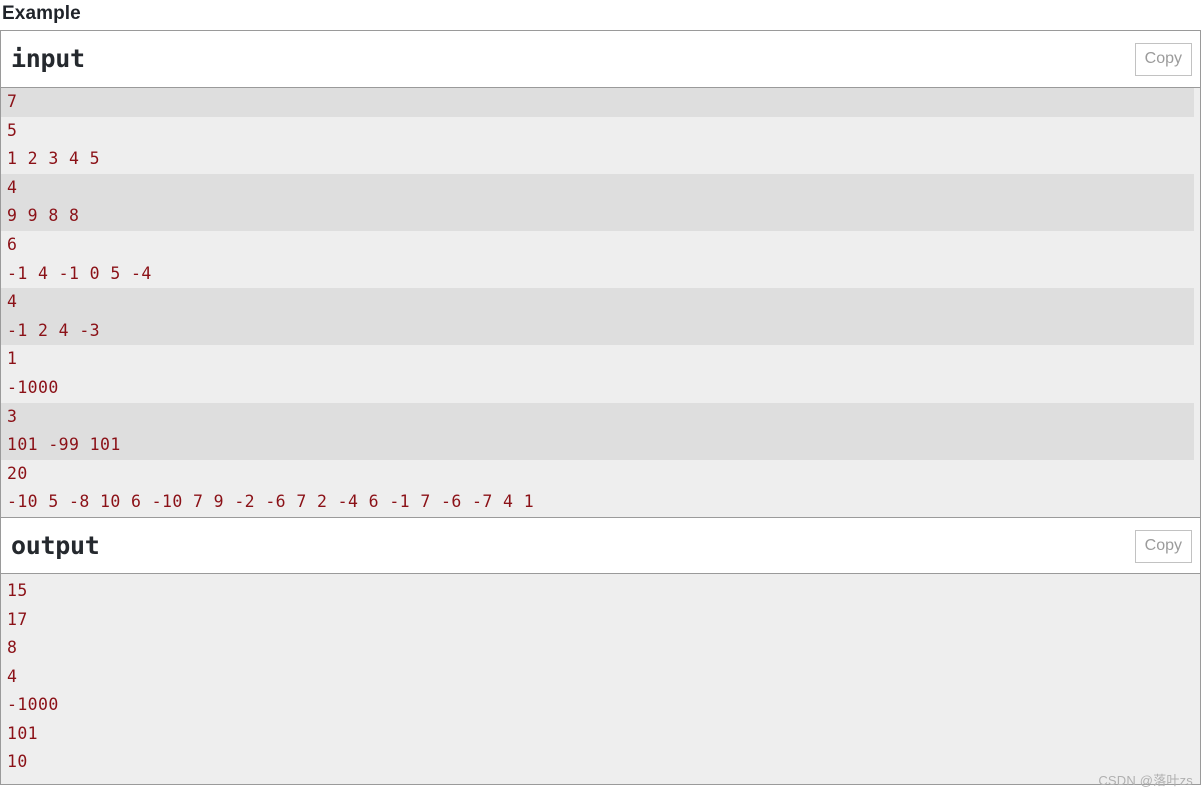 Image resolution: width=1201 pixels, height=792 pixels. I want to click on output-header: output Copy, so click(600, 545).